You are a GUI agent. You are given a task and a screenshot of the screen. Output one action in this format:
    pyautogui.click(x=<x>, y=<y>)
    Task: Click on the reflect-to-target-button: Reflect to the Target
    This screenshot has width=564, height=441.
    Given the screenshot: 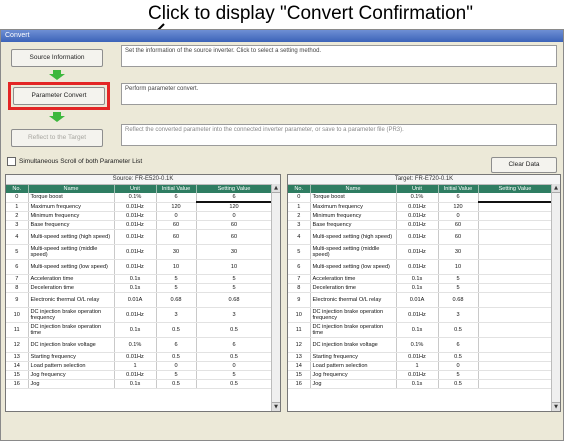 What is the action you would take?
    pyautogui.click(x=57, y=138)
    